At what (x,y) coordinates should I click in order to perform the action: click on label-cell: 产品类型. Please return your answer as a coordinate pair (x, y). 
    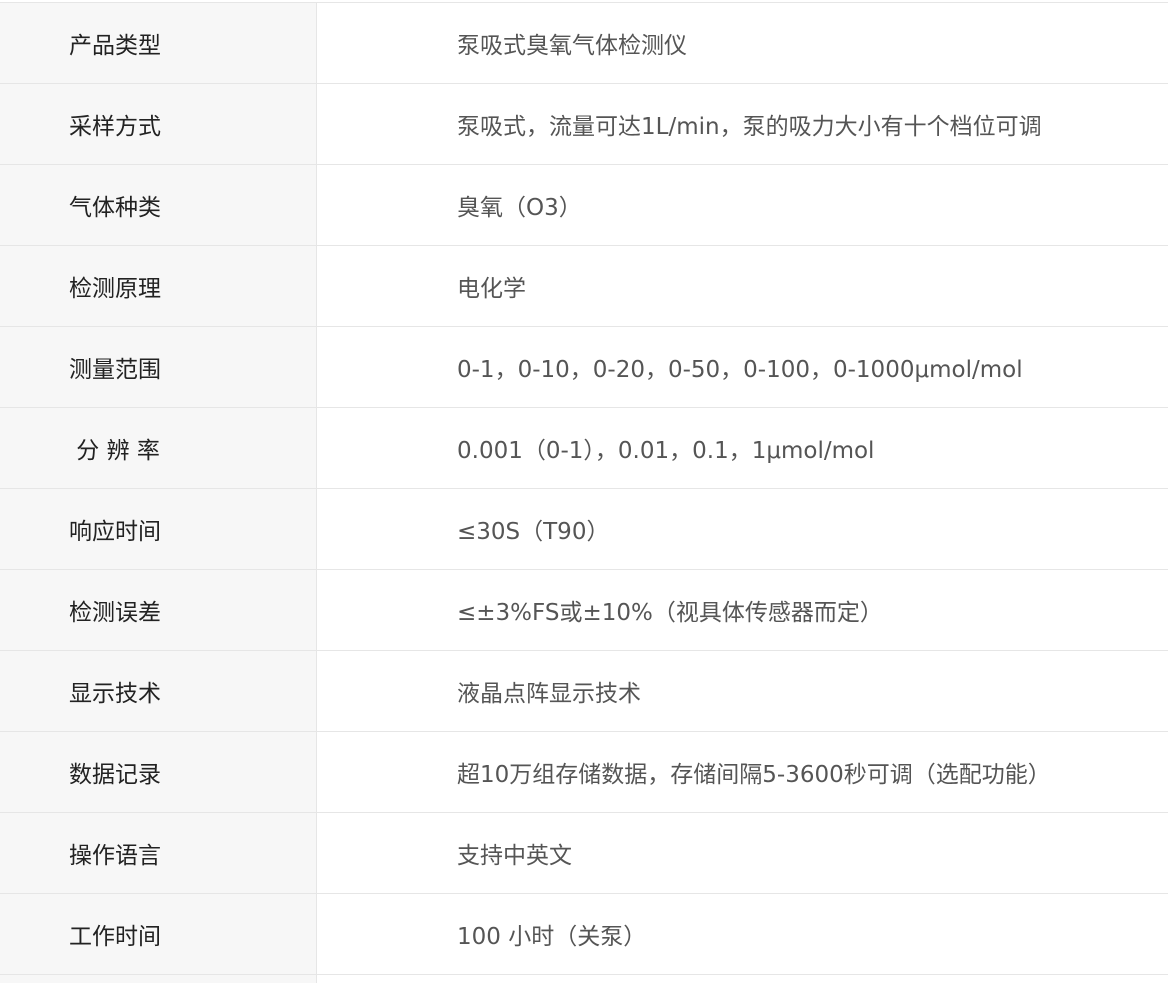
    Looking at the image, I should click on (158, 43).